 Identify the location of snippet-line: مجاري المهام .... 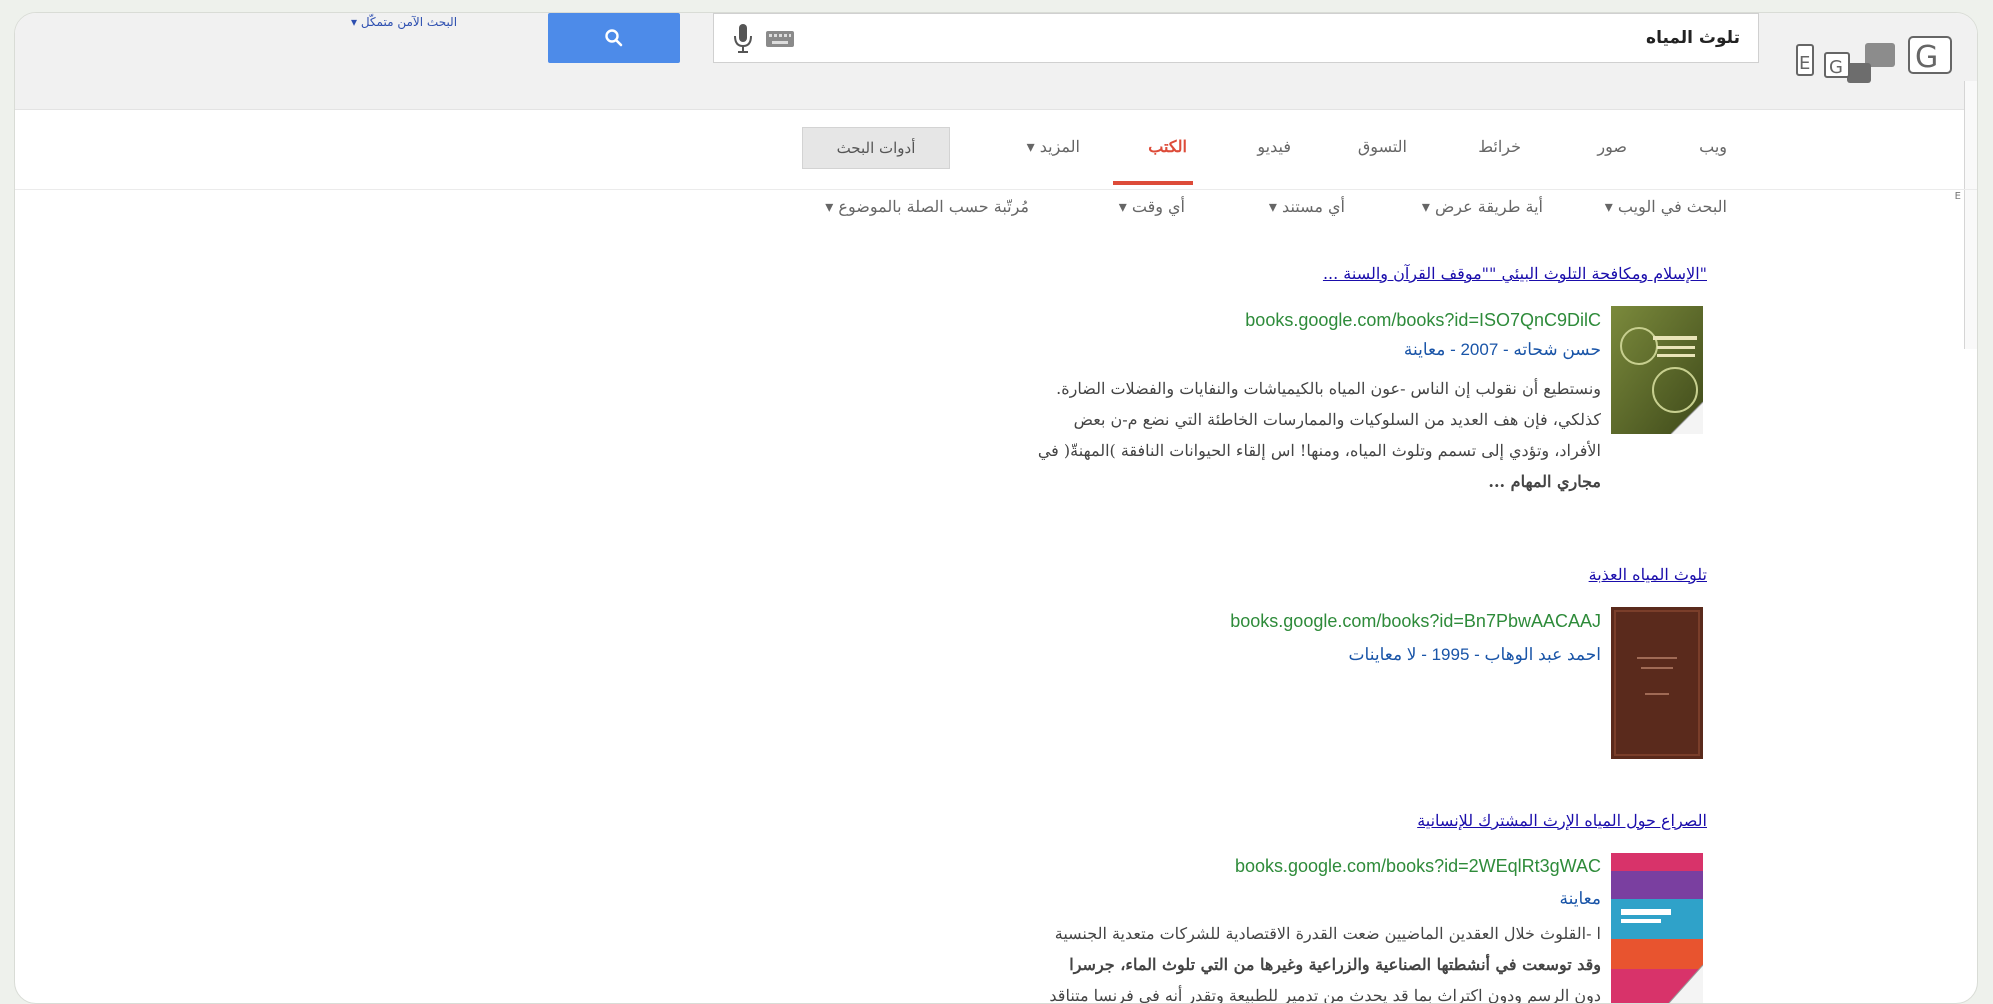
(1544, 481).